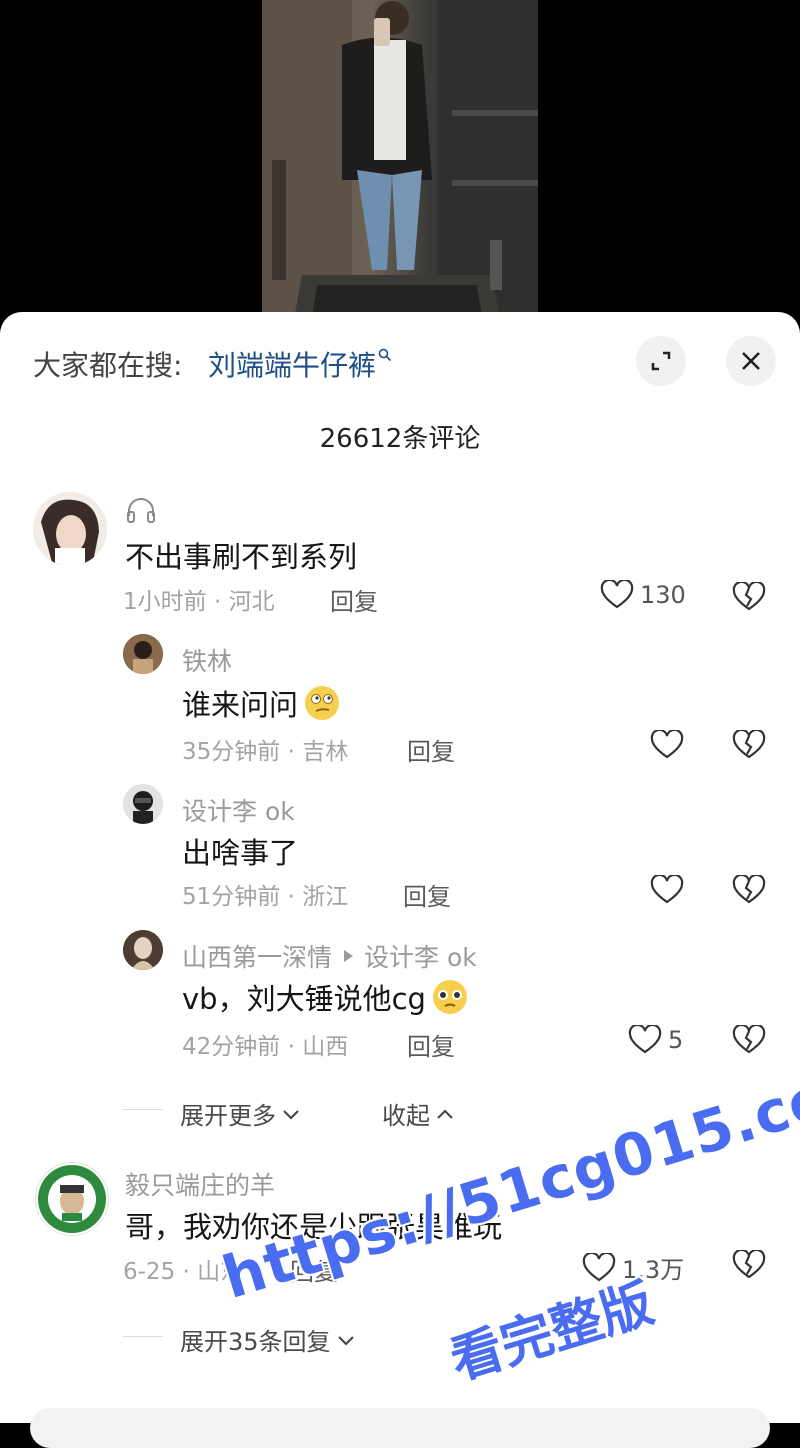 The height and width of the screenshot is (1448, 800). Describe the element at coordinates (292, 365) in the screenshot. I see `search-term: 刘端端牛仔裤` at that location.